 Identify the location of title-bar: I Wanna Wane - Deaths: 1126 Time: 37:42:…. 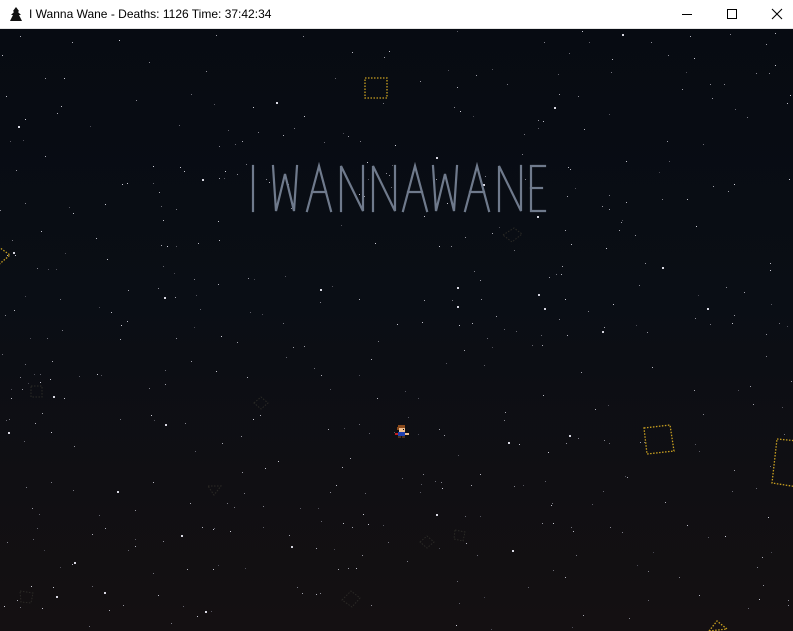
(396, 14).